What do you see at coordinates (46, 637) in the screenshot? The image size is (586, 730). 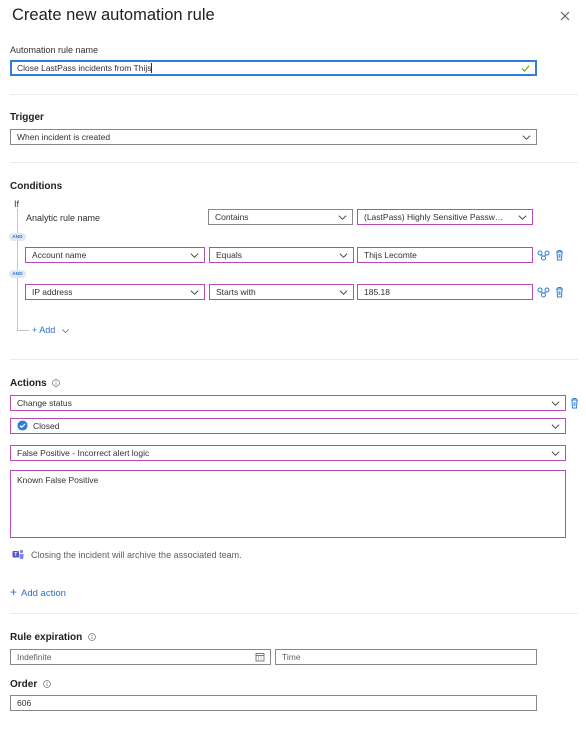 I see `rule-expiration-heading-text: Rule expiration` at bounding box center [46, 637].